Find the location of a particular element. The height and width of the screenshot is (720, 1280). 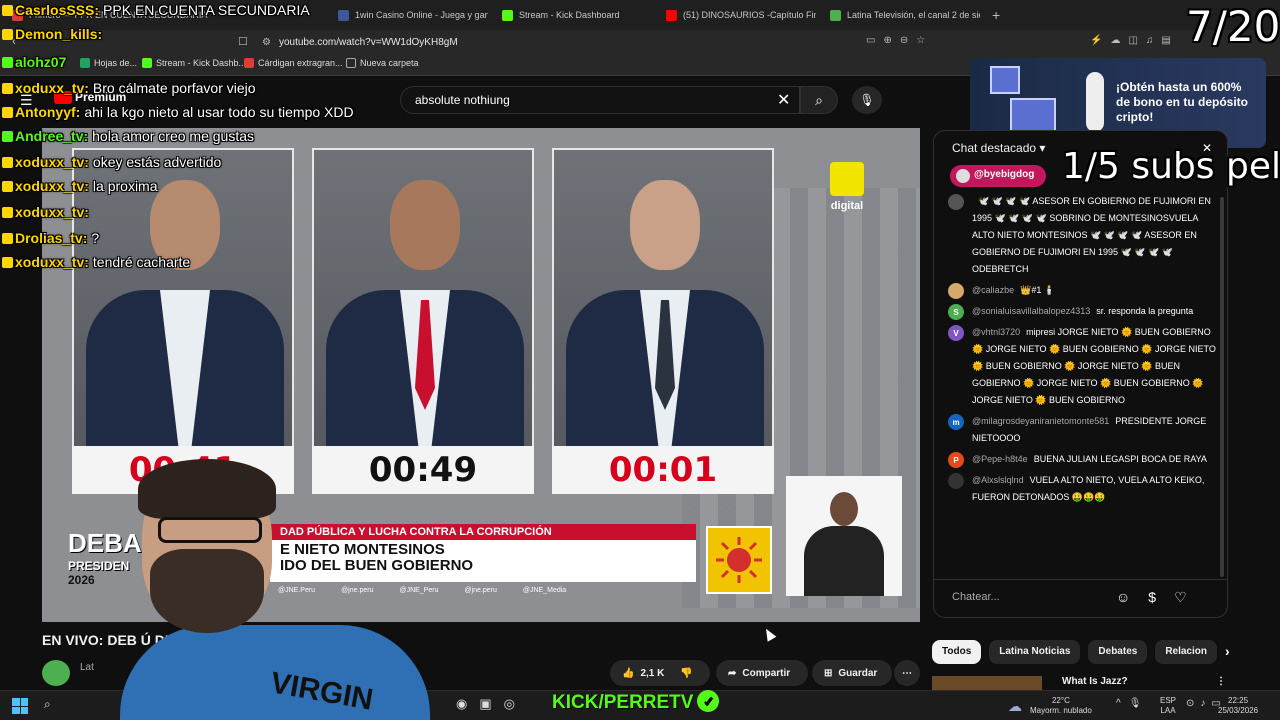

clock-time: 22:25 is located at coordinates (1238, 700).